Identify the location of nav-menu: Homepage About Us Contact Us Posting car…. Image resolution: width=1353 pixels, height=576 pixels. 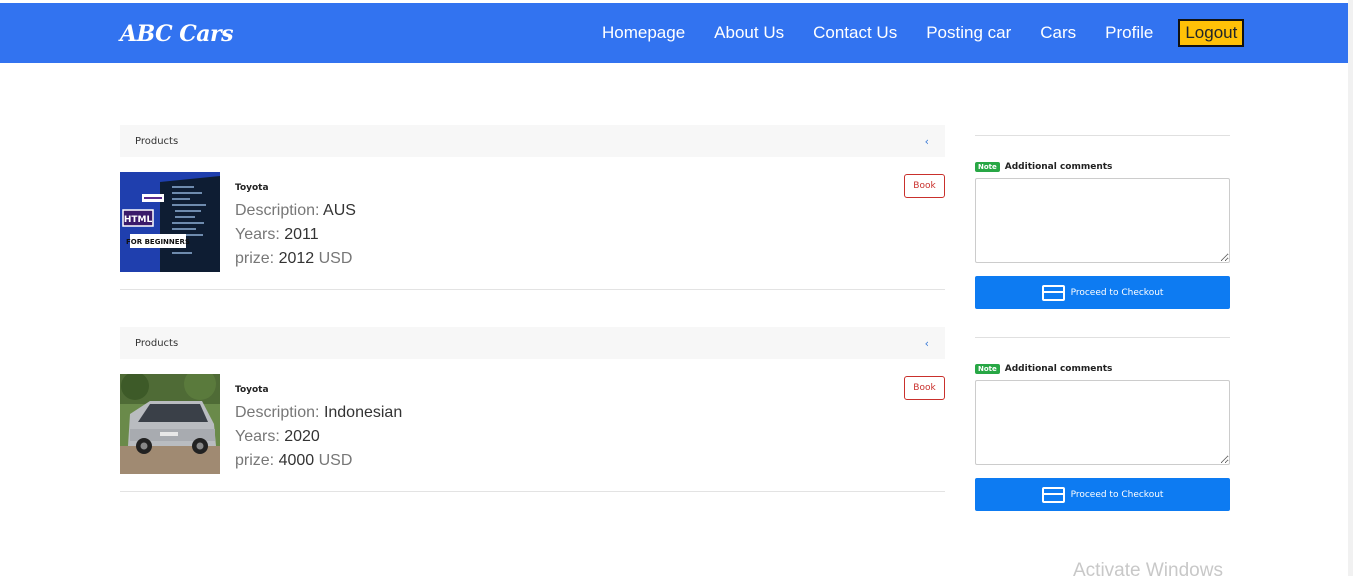
(909, 33).